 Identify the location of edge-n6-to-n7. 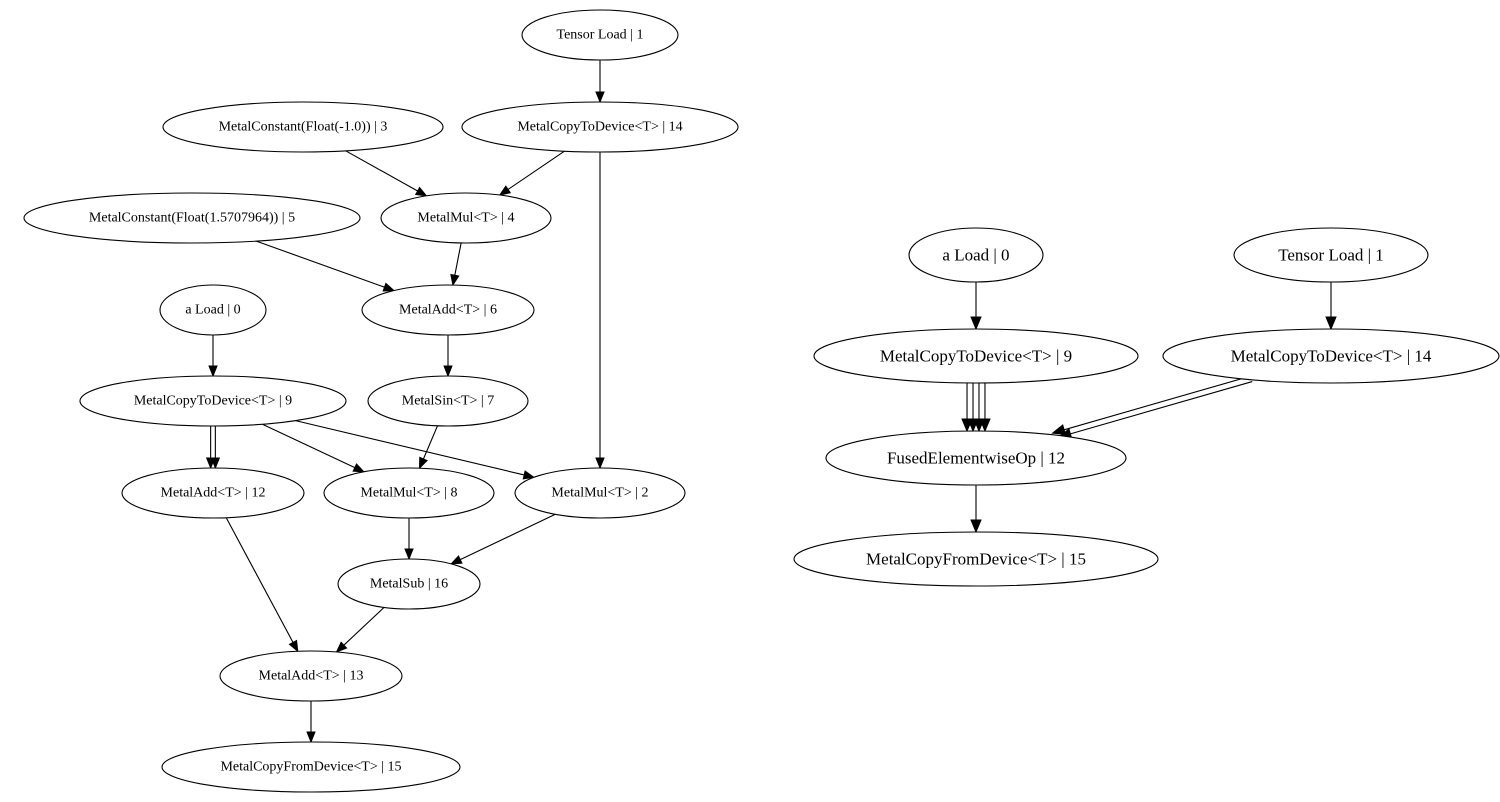
(448, 356).